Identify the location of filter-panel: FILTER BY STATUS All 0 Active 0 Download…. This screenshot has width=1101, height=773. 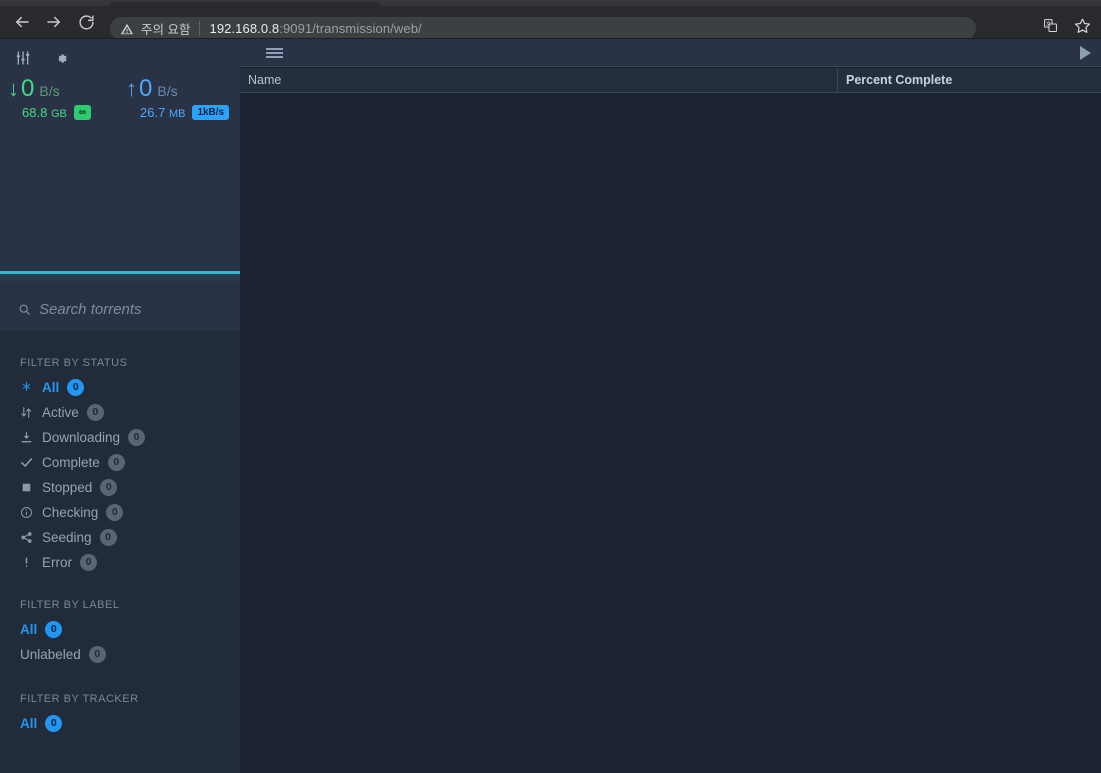
(120, 552).